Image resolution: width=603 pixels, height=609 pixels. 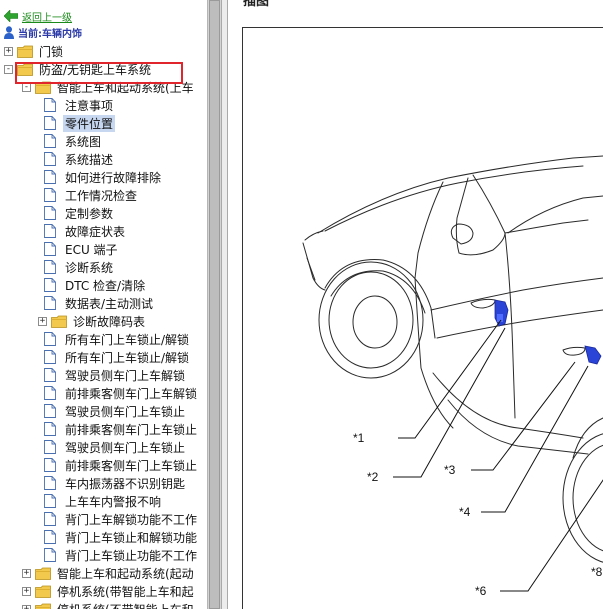 I want to click on tree-leaf-node: 零件位置, so click(x=80, y=123).